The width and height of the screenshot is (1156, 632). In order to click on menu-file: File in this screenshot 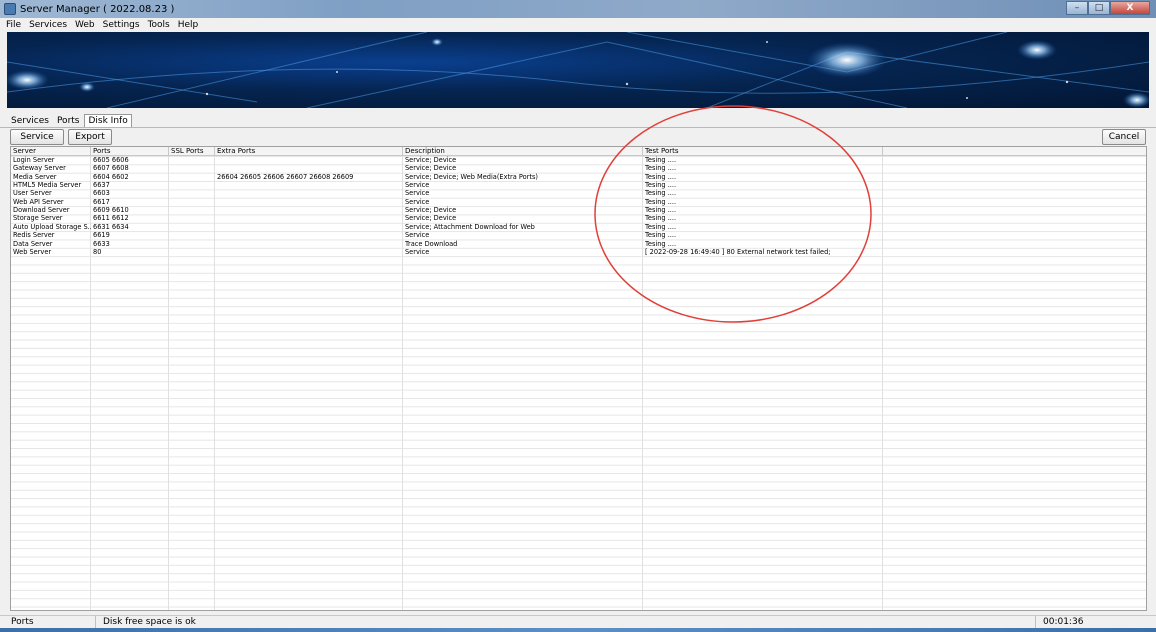, I will do `click(13, 25)`.